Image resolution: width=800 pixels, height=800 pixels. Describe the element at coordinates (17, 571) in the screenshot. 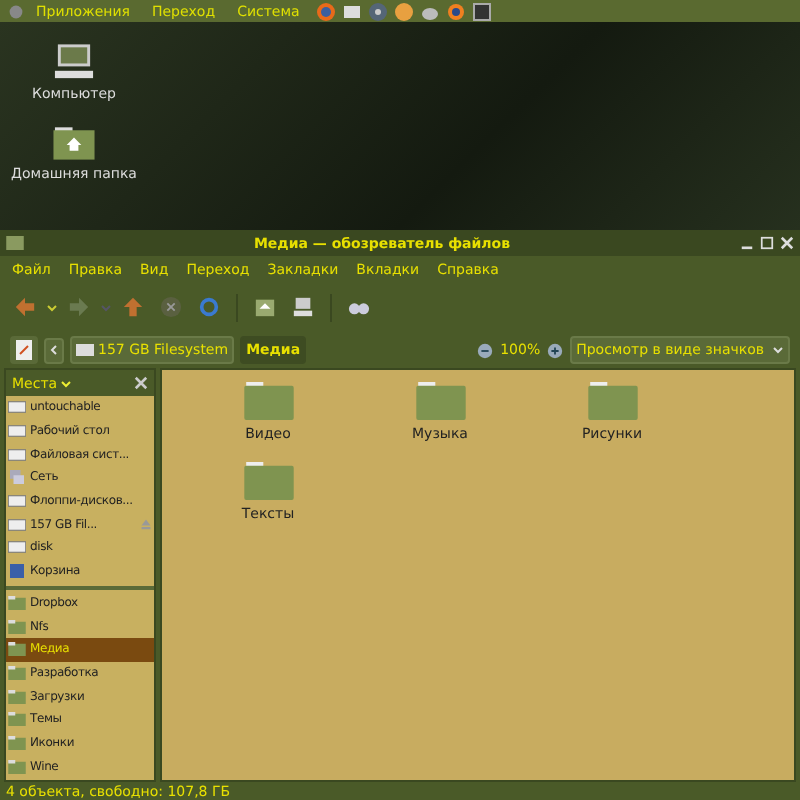

I see `trash-icon` at that location.